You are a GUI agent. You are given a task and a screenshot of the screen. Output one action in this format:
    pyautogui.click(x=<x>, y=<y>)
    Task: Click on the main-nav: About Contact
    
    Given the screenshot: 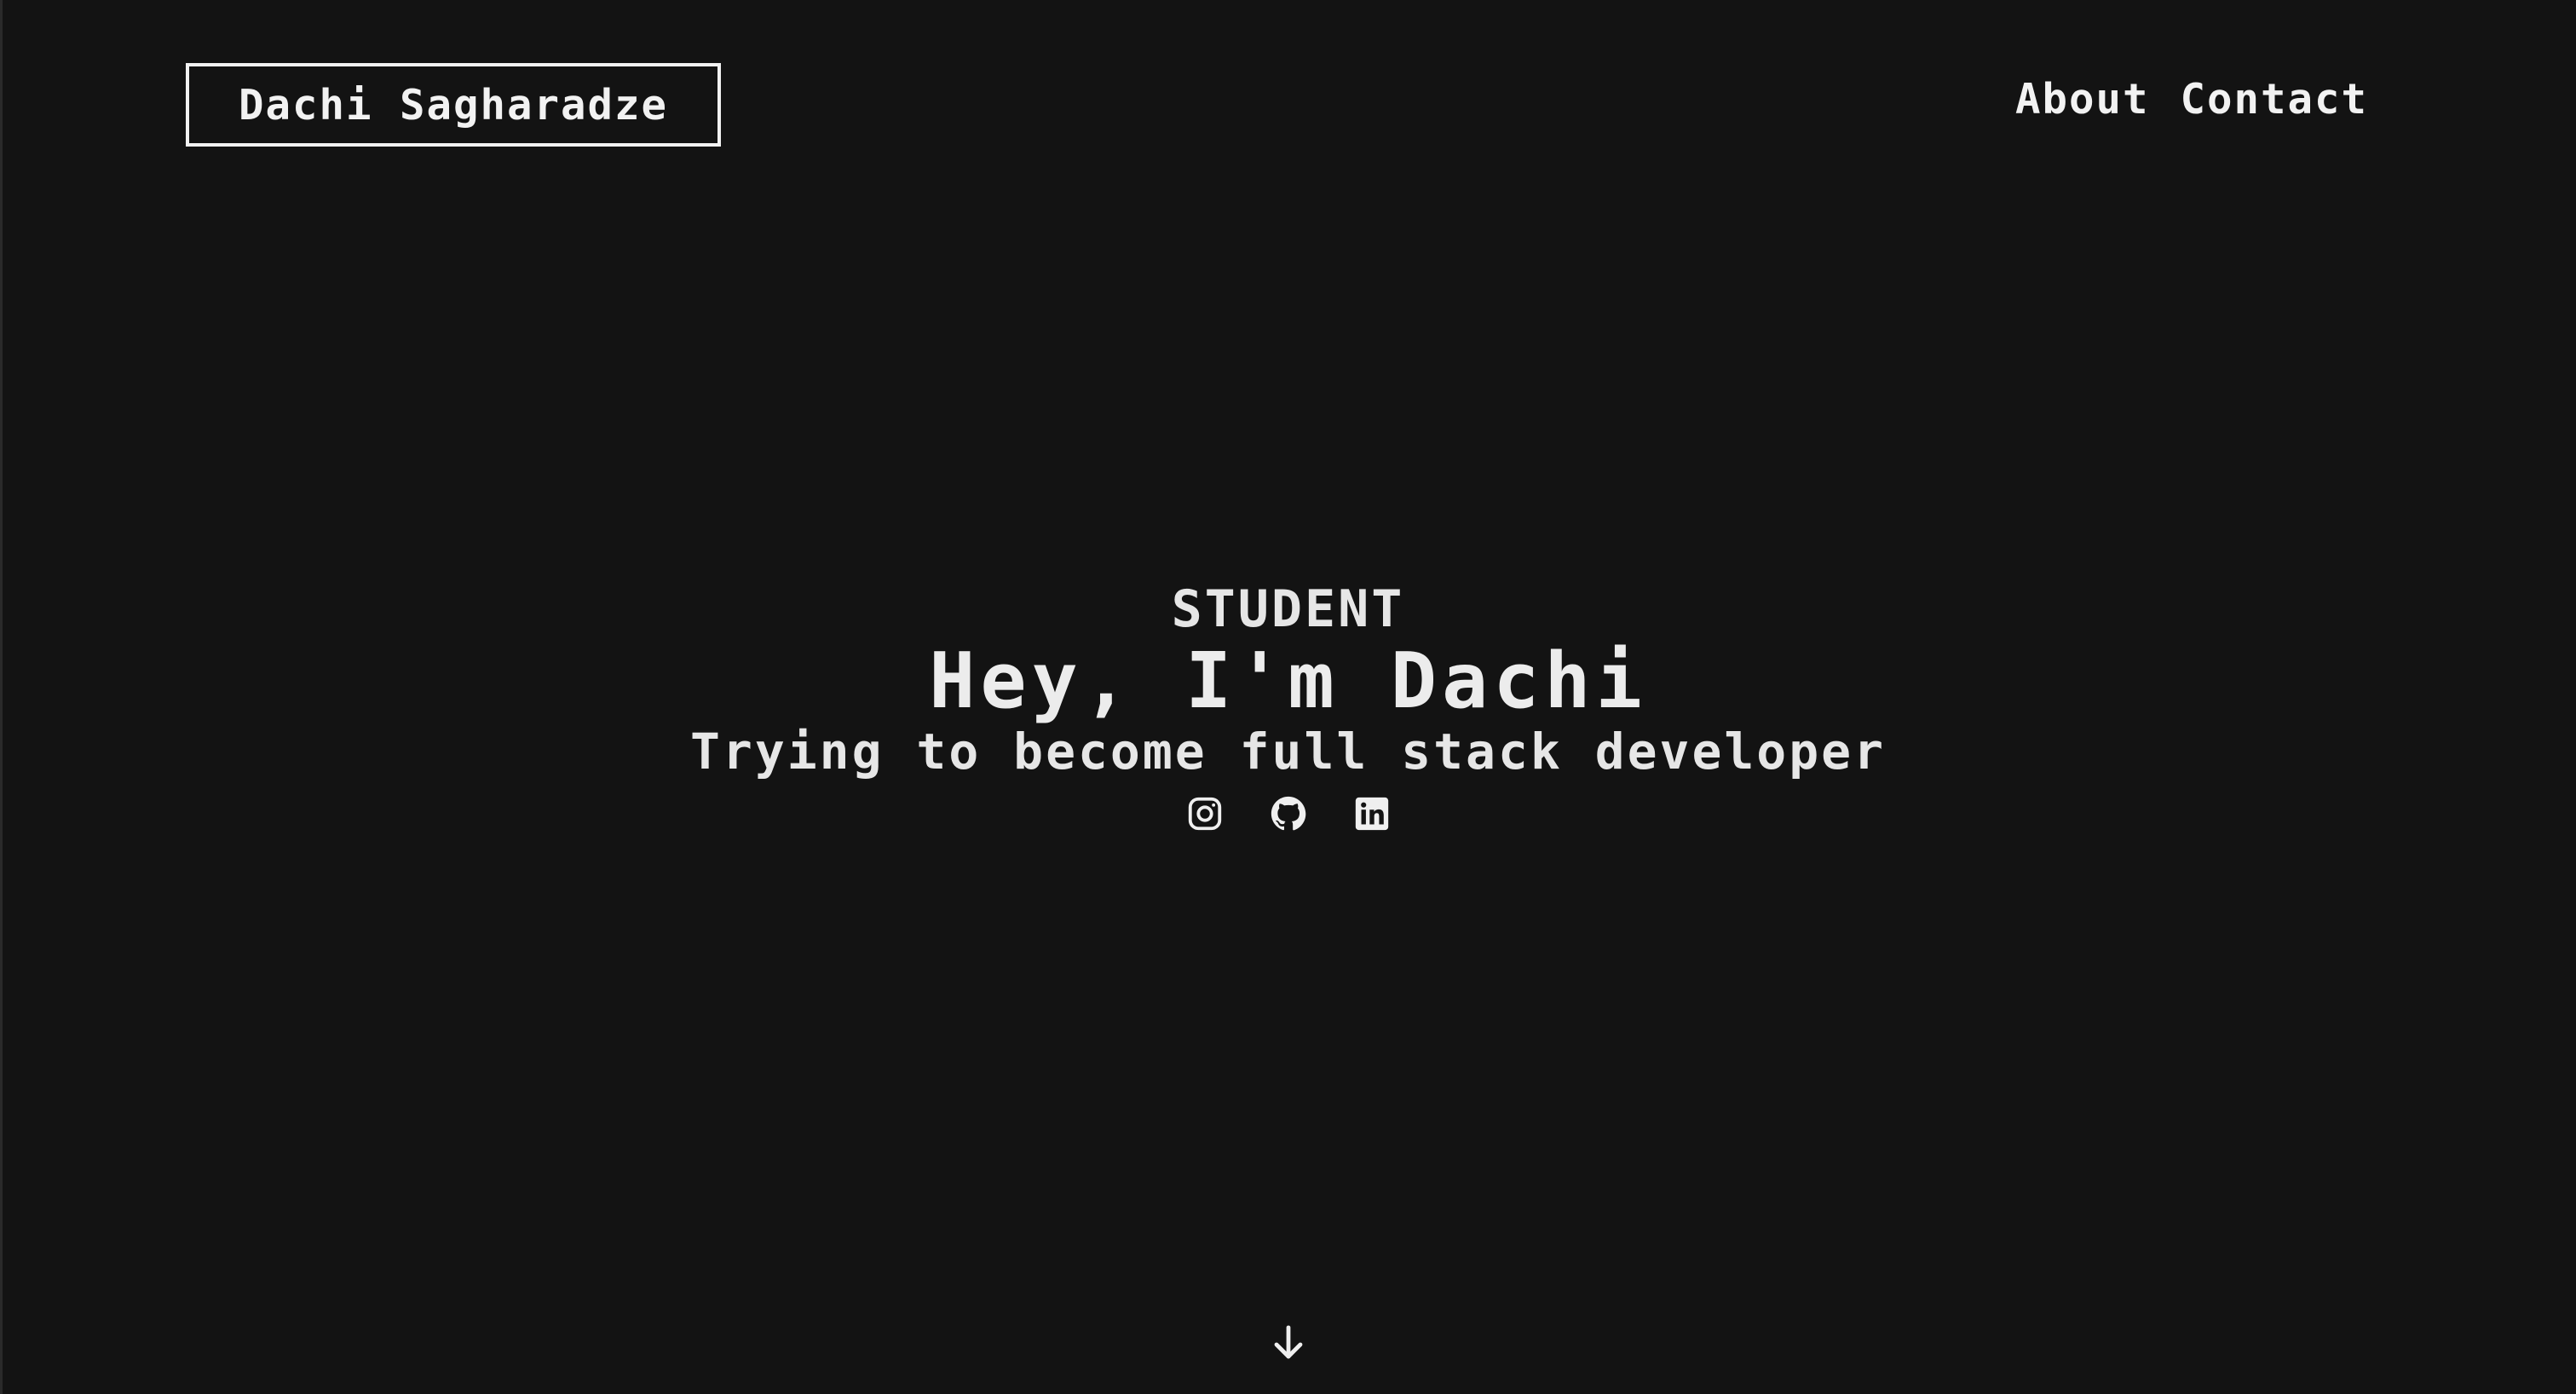 What is the action you would take?
    pyautogui.click(x=2191, y=99)
    